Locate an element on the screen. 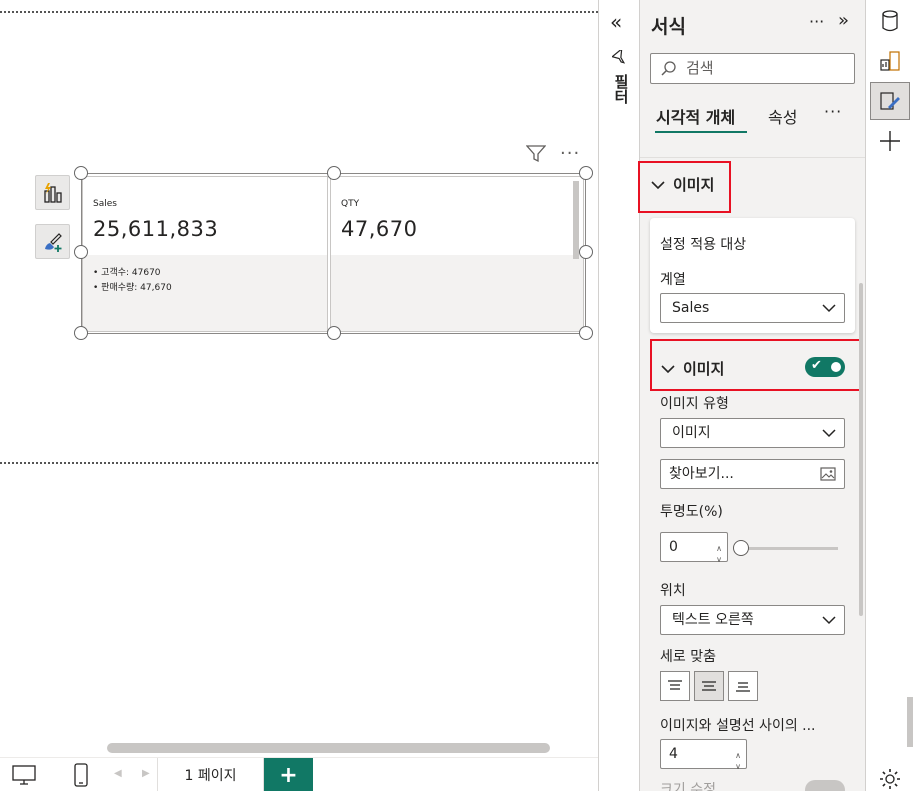  apply-settings-label: 설정 적용 대상 is located at coordinates (703, 245).